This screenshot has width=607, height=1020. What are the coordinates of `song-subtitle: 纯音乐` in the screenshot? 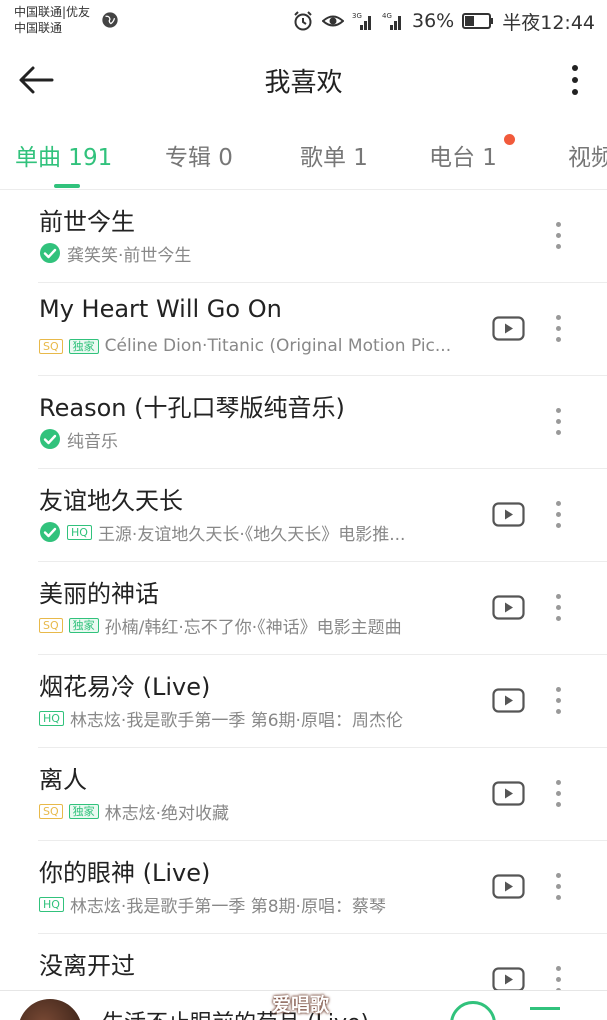 It's located at (78, 439).